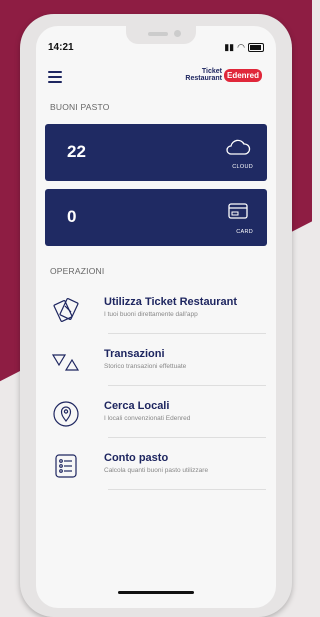 The width and height of the screenshot is (320, 617). Describe the element at coordinates (156, 592) in the screenshot. I see `home-indicator` at that location.